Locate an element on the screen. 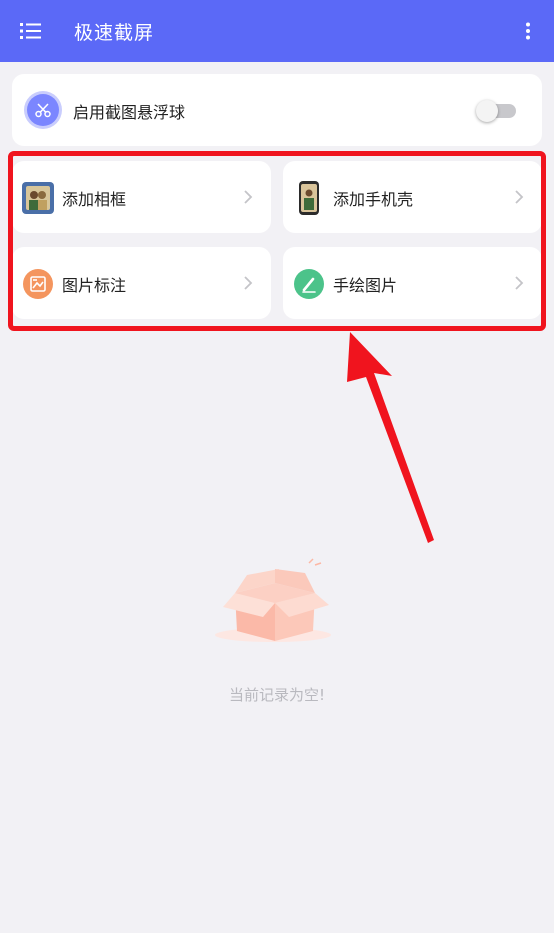 The image size is (554, 933). empty-box-illustration is located at coordinates (273, 600).